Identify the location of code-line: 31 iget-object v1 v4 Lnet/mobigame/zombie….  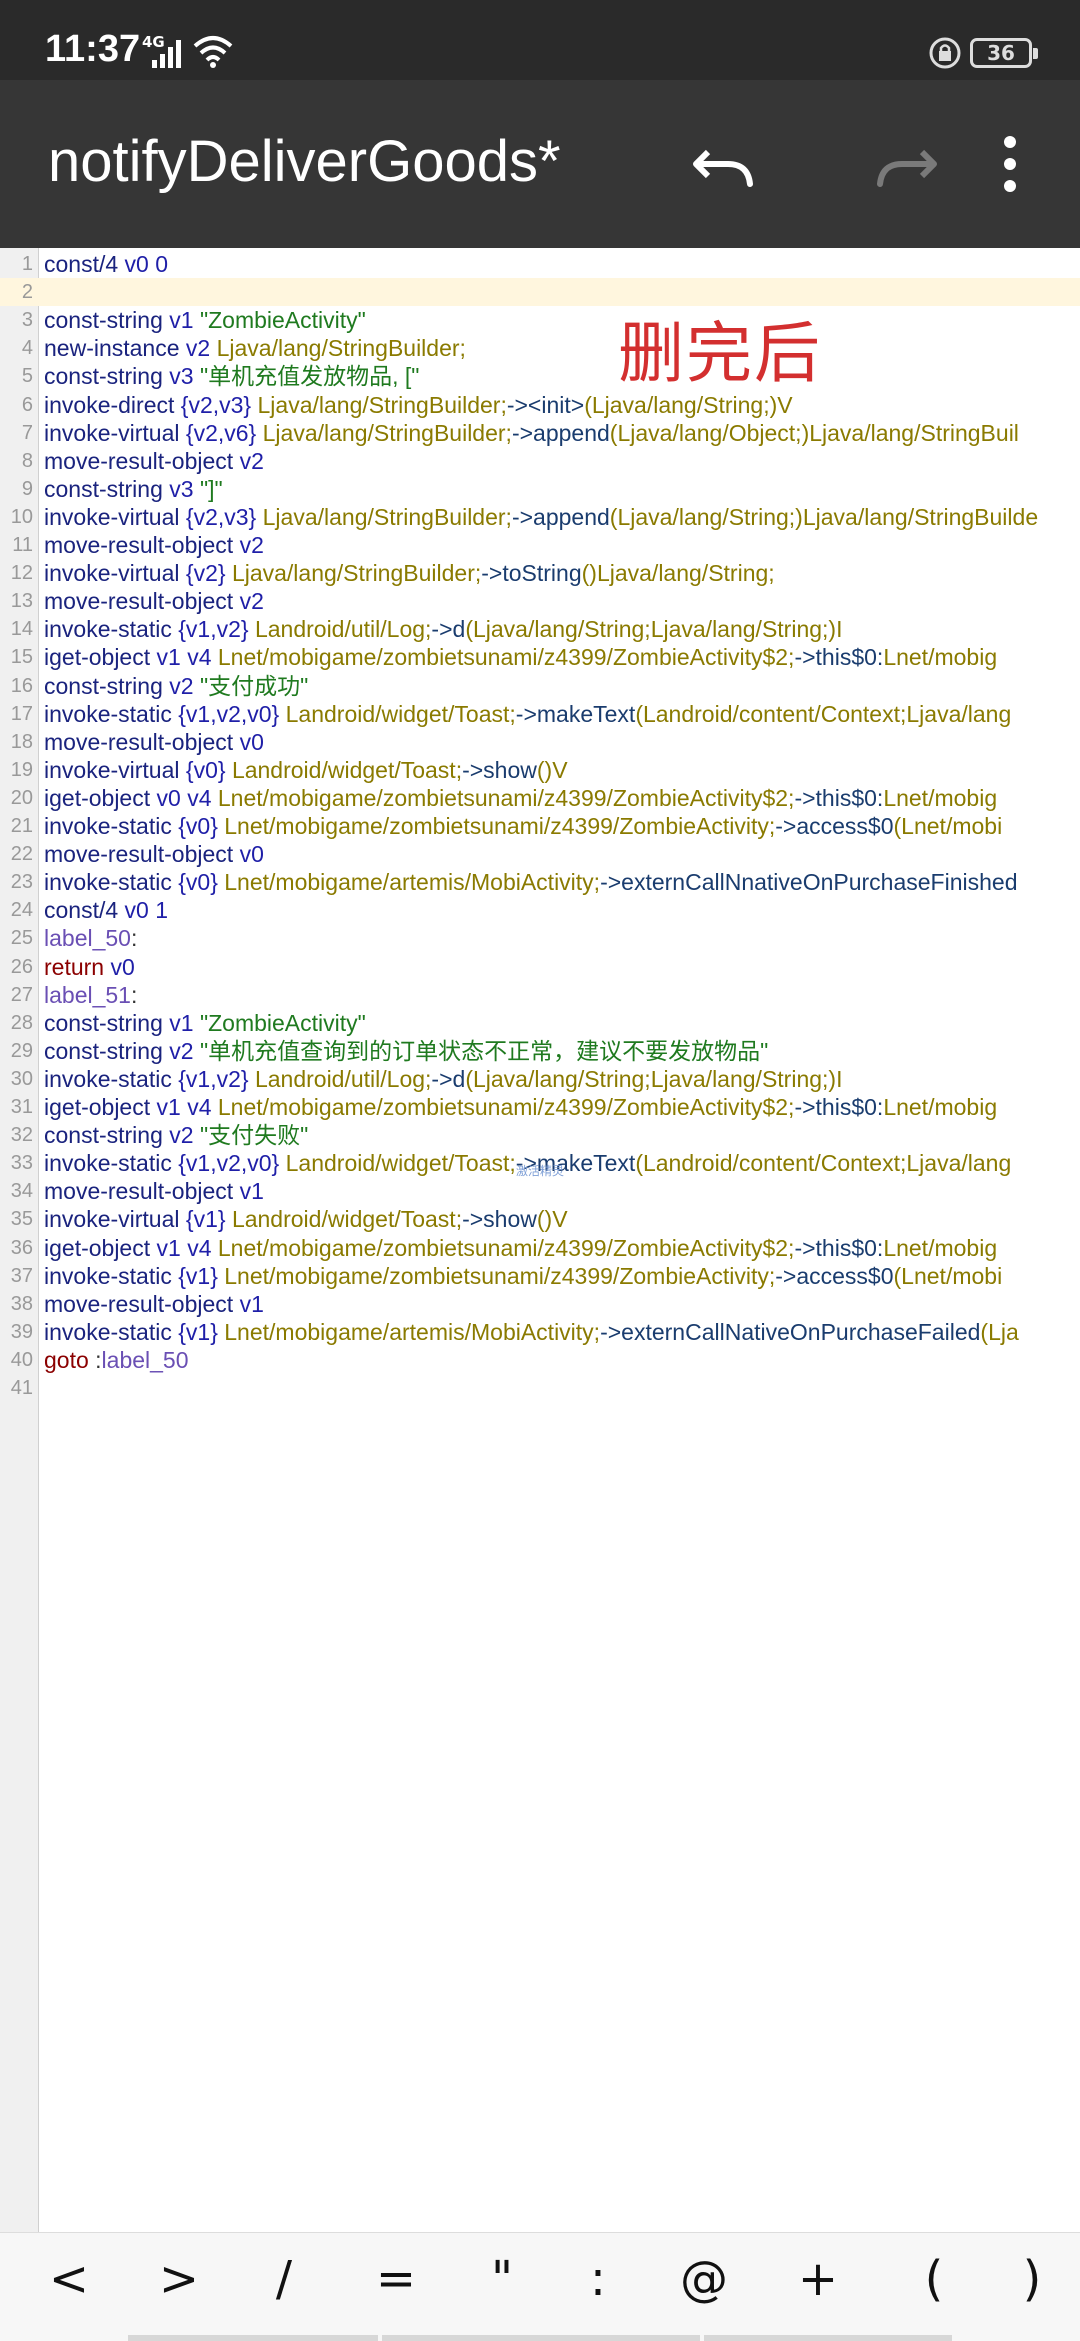
(540, 1107).